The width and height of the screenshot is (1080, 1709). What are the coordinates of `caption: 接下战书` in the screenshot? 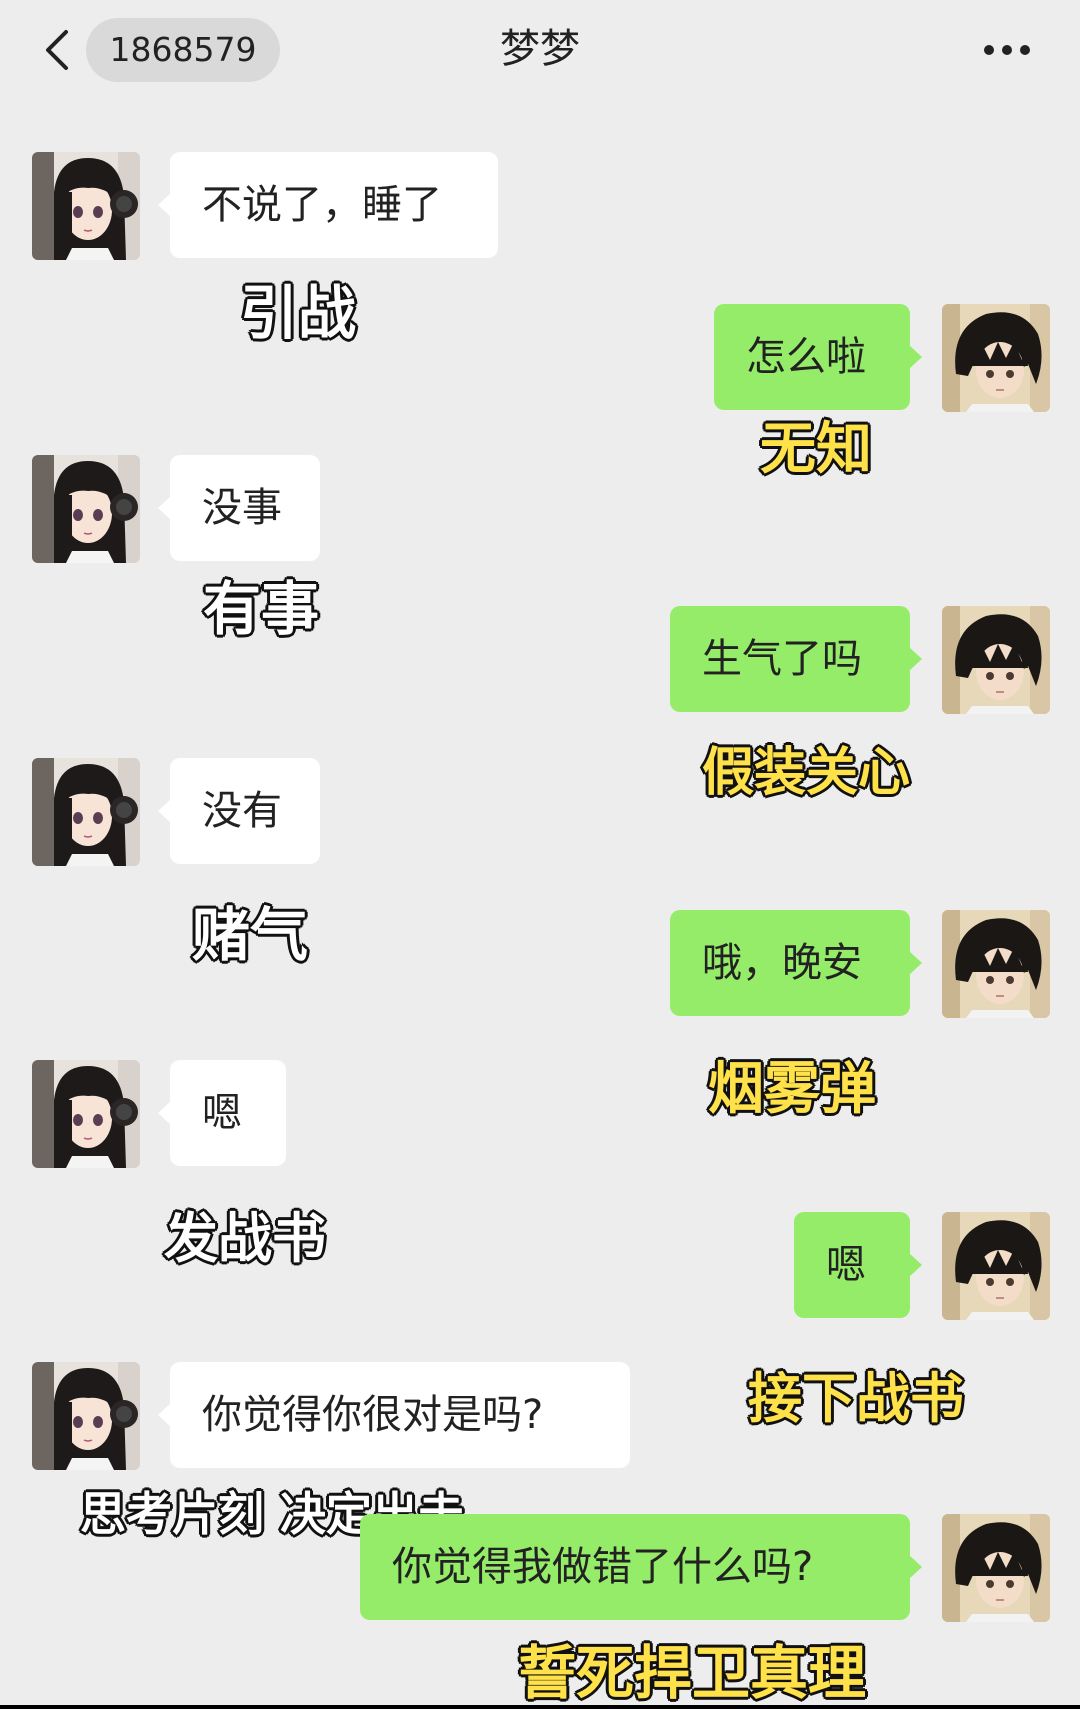 It's located at (856, 1398).